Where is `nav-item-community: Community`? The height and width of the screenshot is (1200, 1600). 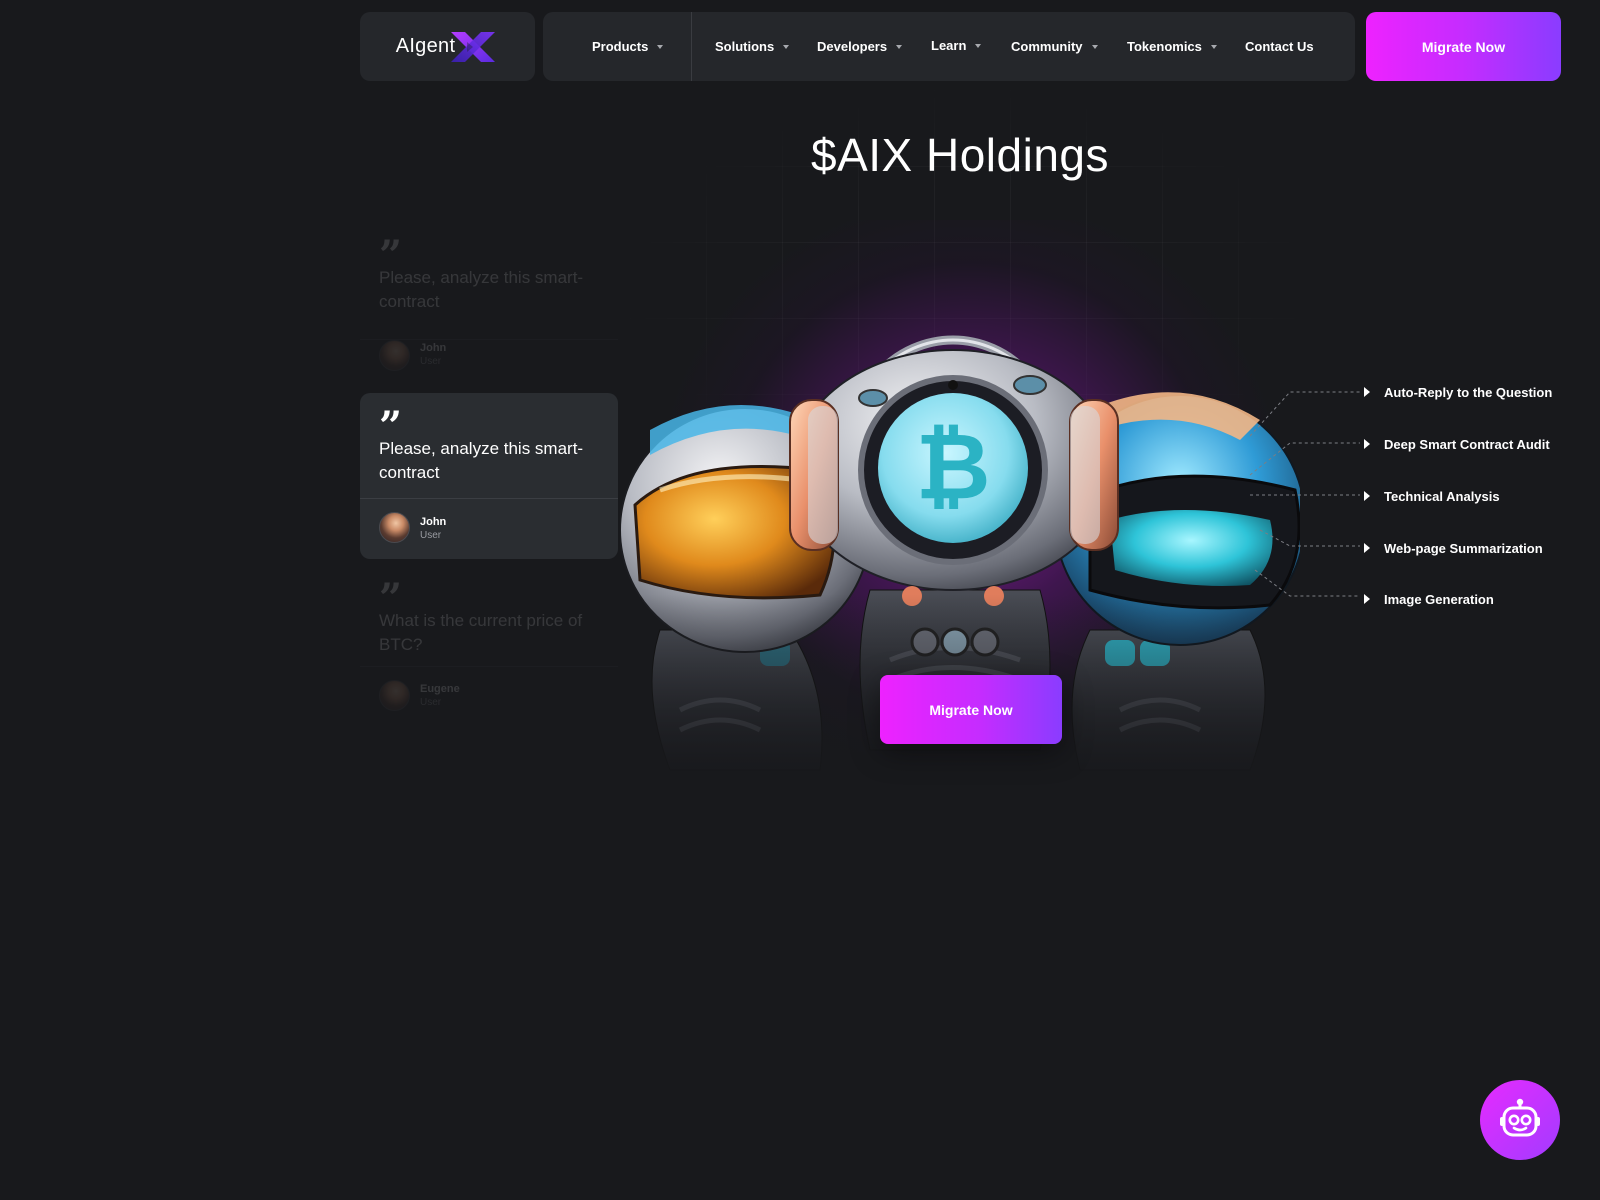
nav-item-community: Community is located at coordinates (1054, 46).